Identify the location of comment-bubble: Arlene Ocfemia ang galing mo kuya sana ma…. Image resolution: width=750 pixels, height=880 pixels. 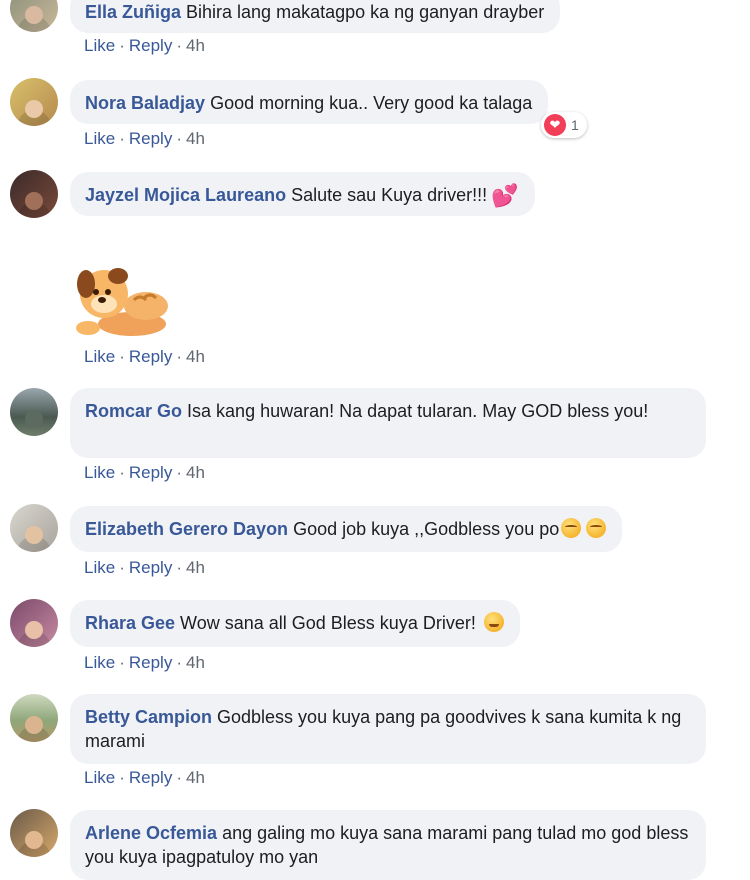
(388, 845).